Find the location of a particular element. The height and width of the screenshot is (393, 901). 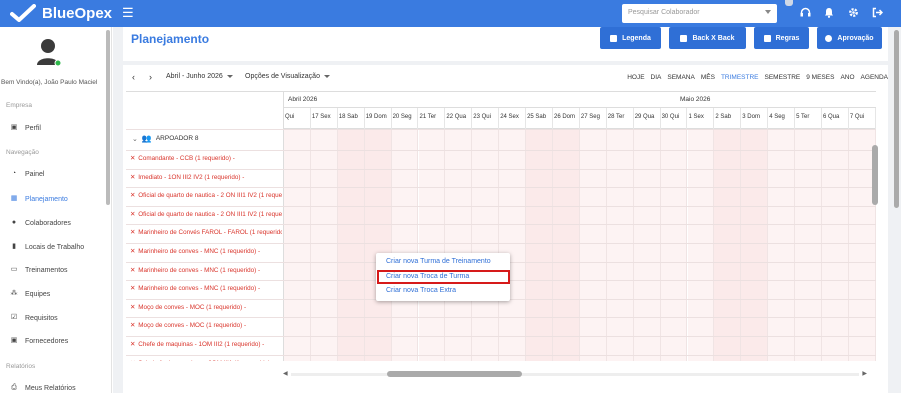

gear-icon is located at coordinates (853, 14).